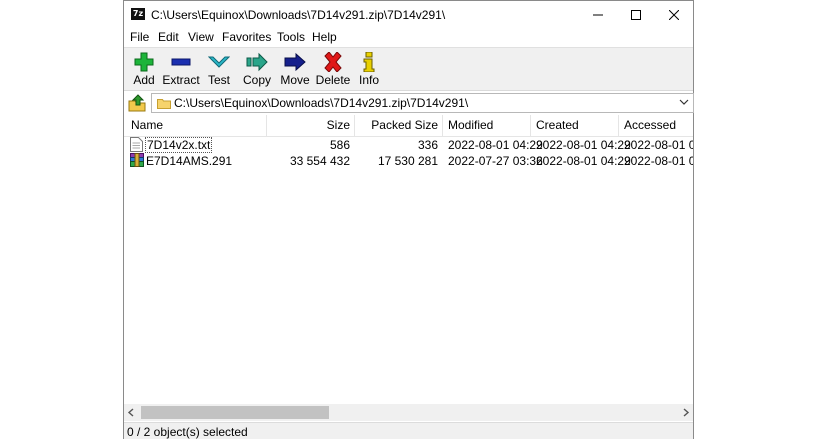 This screenshot has width=818, height=440. What do you see at coordinates (138, 14) in the screenshot?
I see `app-logo-icon: 7z` at bounding box center [138, 14].